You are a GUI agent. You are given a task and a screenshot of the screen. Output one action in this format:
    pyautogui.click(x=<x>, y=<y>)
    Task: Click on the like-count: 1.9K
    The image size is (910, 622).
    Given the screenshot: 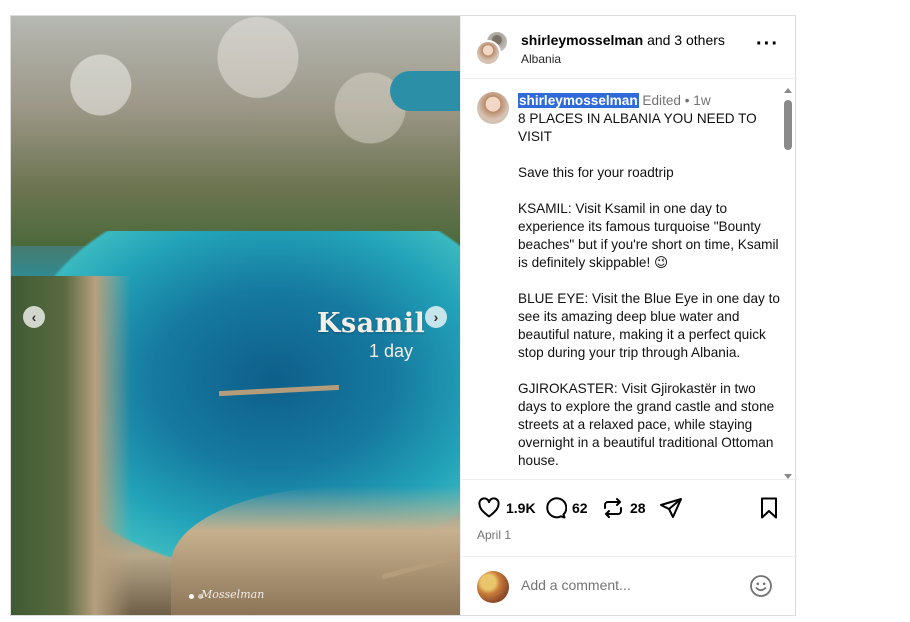 What is the action you would take?
    pyautogui.click(x=521, y=508)
    